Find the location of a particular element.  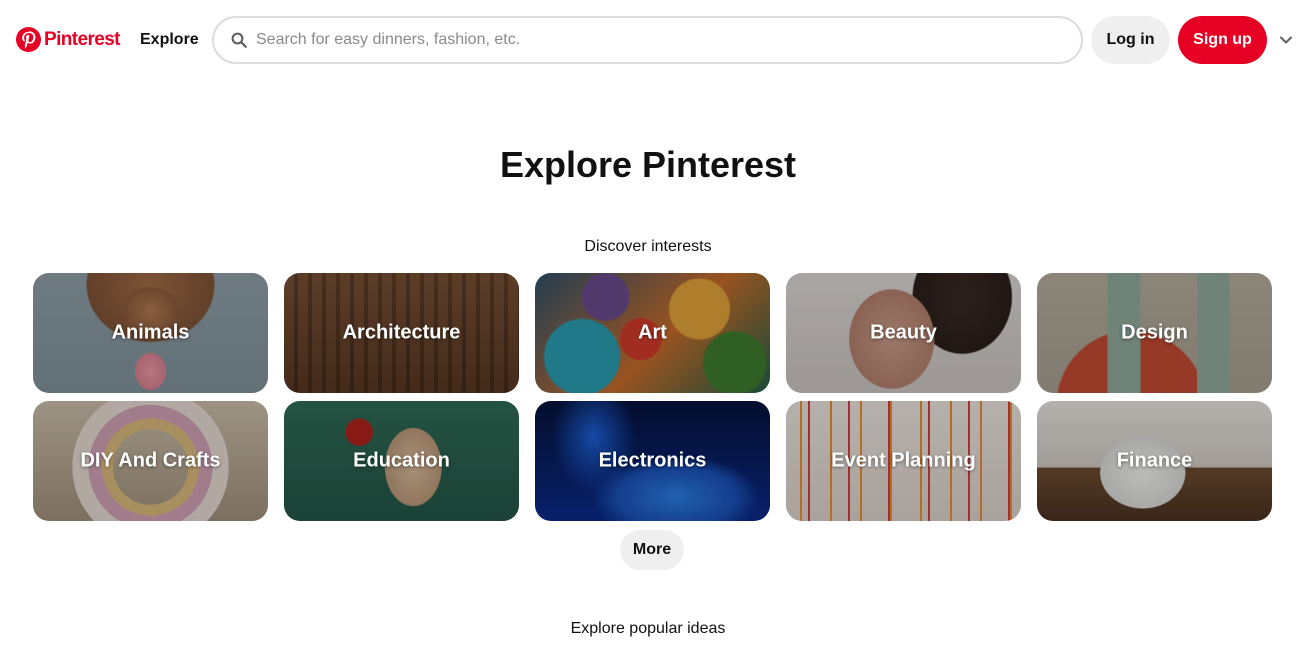

signup-button: Sign up is located at coordinates (1222, 40).